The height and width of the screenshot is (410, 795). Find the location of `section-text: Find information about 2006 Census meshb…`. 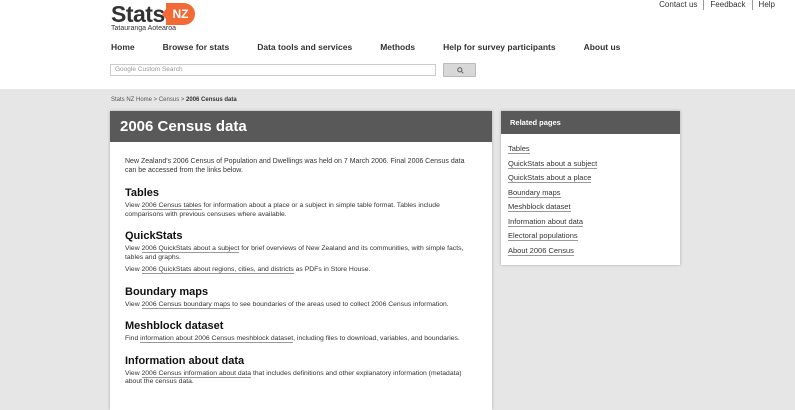

section-text: Find information about 2006 Census meshb… is located at coordinates (292, 339).